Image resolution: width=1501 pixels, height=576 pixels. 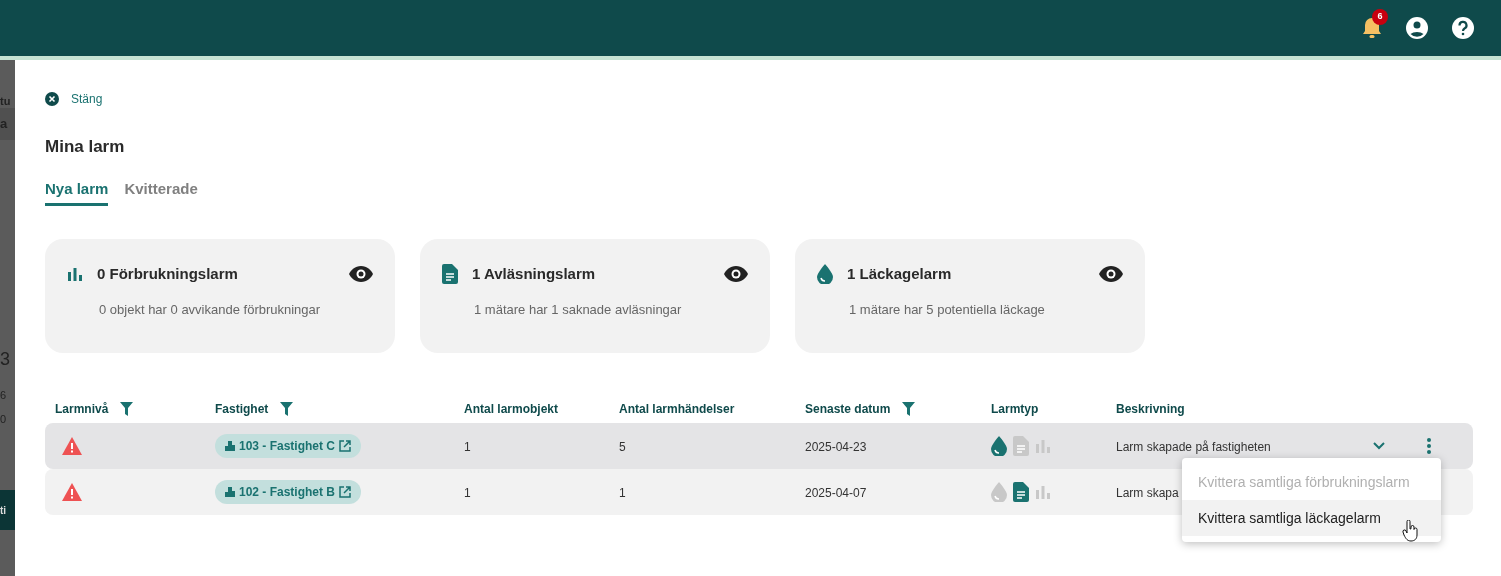 I want to click on column-header: Larmnivå, so click(x=82, y=409).